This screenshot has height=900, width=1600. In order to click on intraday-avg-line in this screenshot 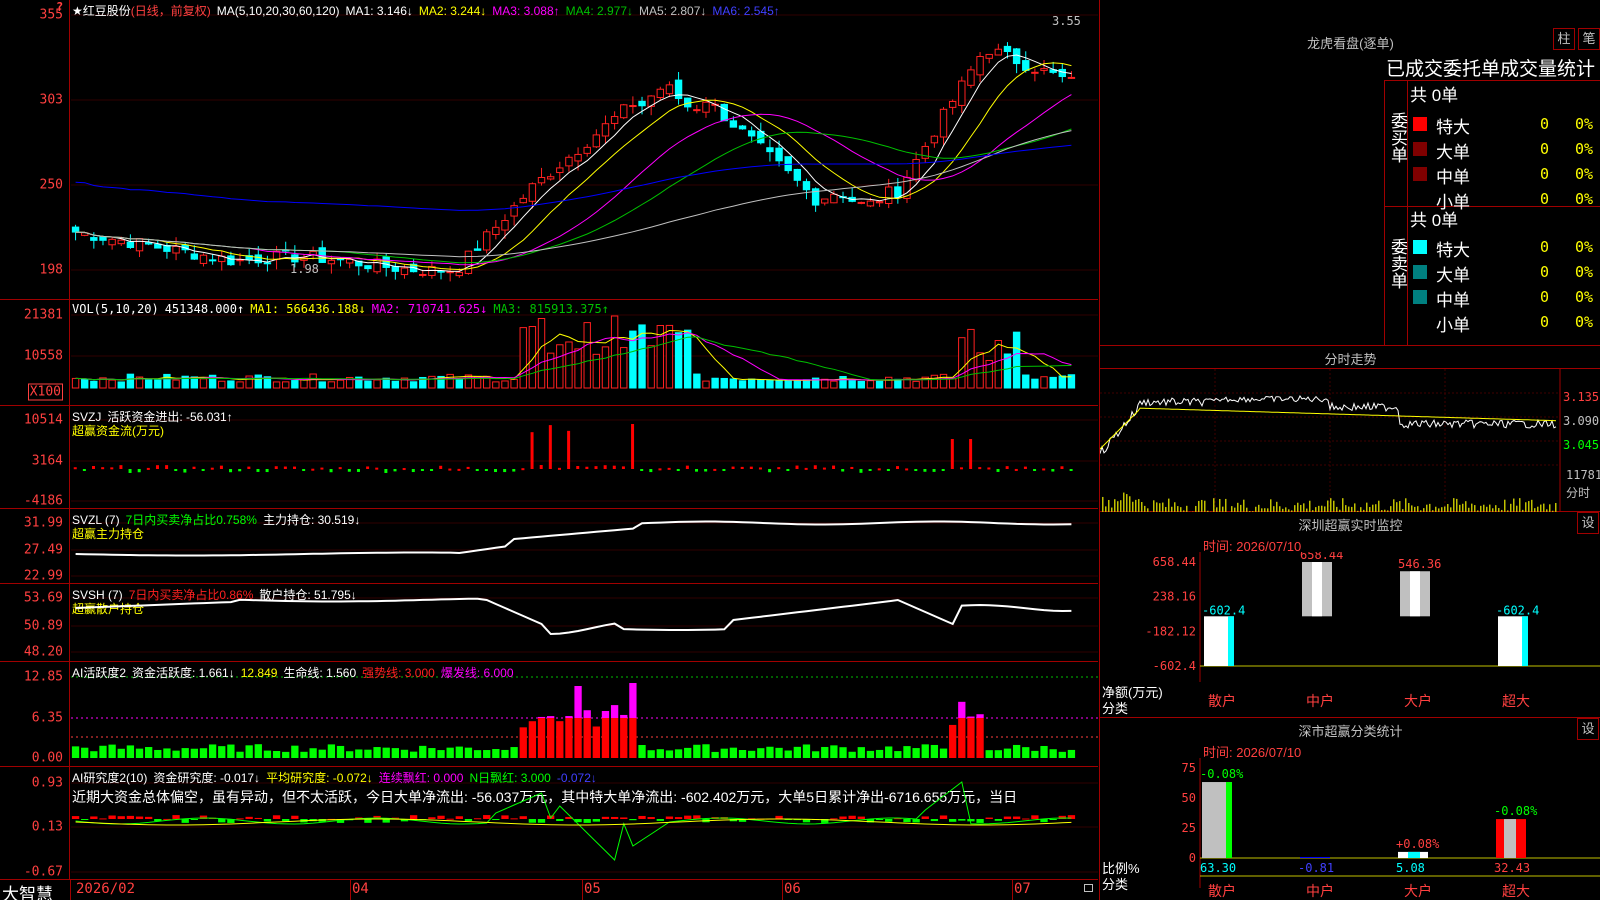, I will do `click(1328, 428)`.